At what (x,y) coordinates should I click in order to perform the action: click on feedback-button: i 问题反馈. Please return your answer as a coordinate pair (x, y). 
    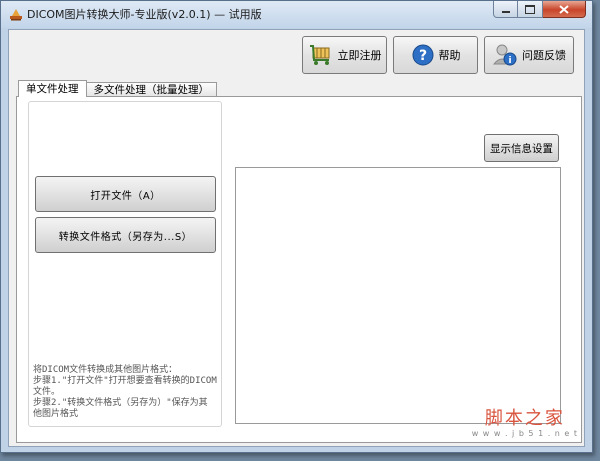
    Looking at the image, I should click on (529, 55).